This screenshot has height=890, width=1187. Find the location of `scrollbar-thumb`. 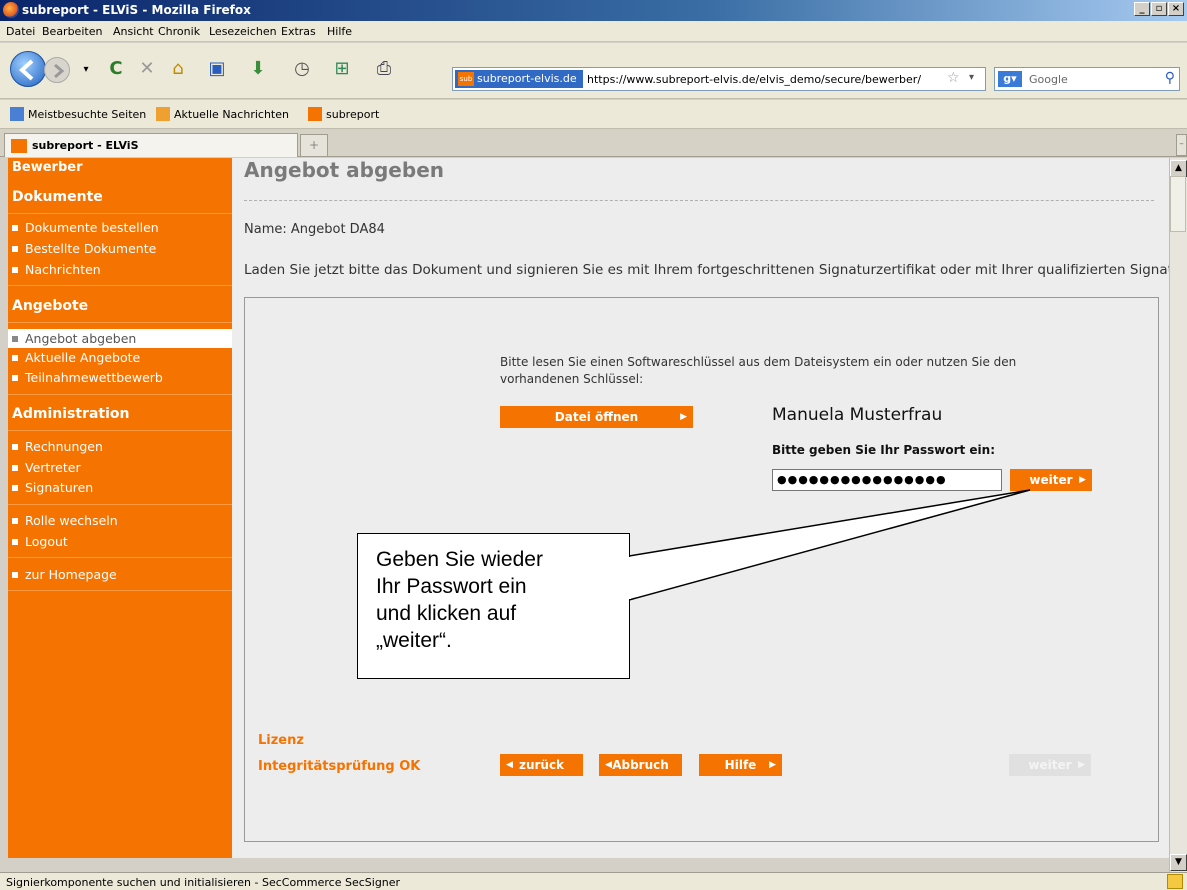

scrollbar-thumb is located at coordinates (1178, 204).